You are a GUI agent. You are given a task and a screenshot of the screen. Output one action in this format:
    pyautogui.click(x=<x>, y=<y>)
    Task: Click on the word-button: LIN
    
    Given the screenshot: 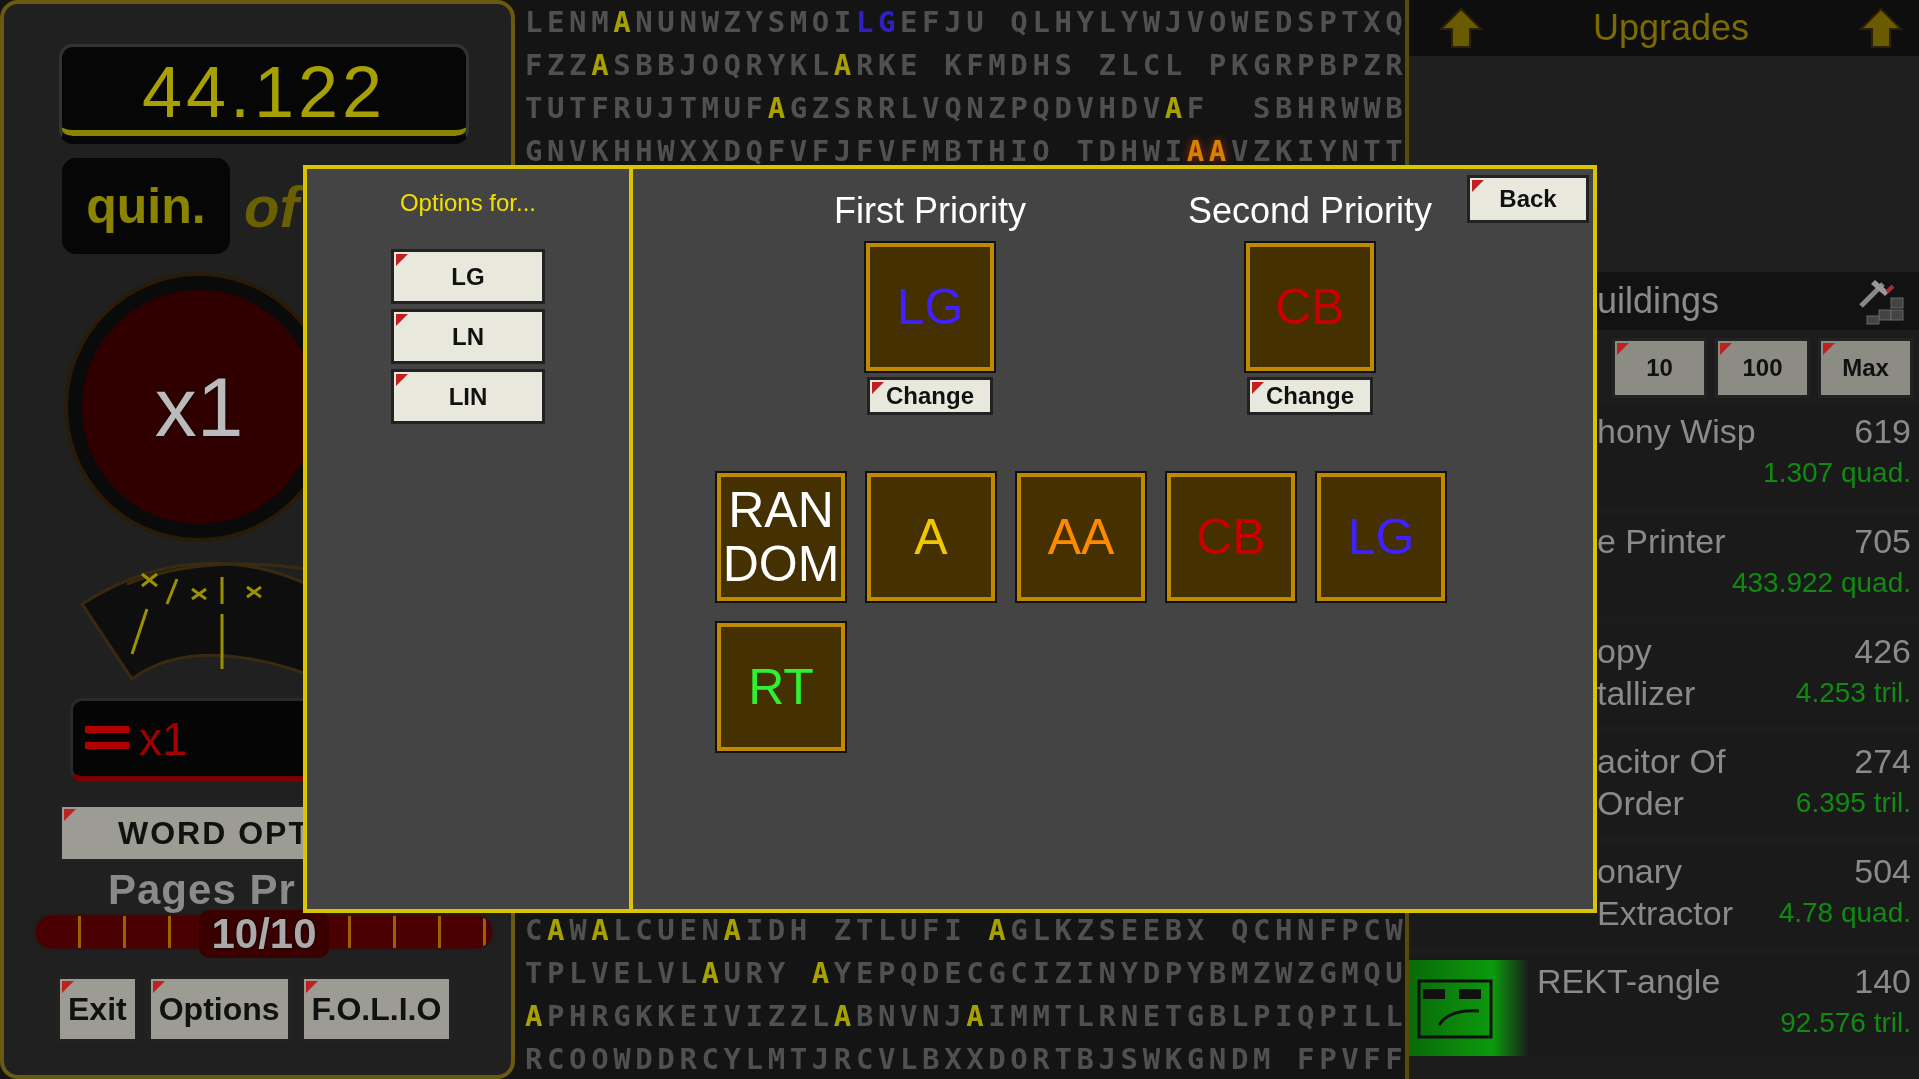 What is the action you would take?
    pyautogui.click(x=468, y=396)
    